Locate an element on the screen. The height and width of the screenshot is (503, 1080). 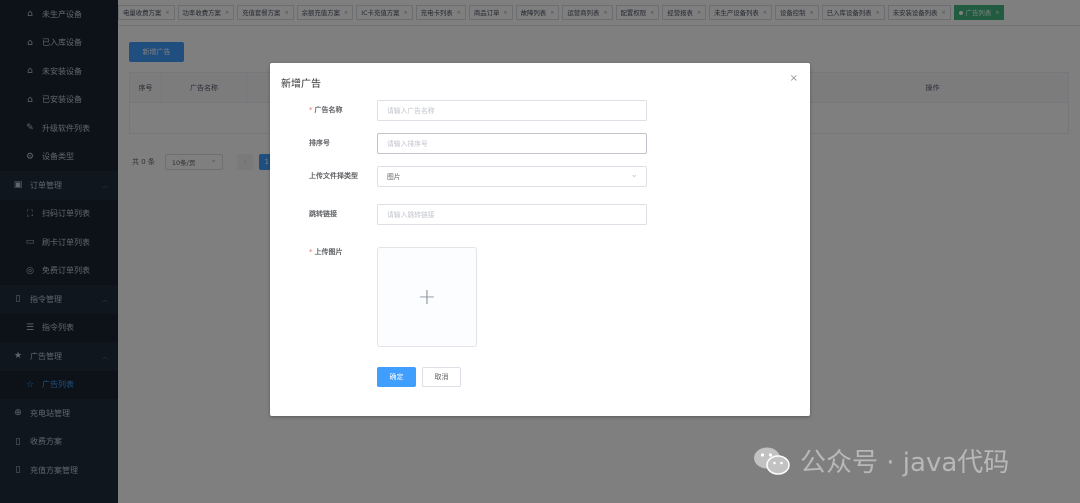
sort-label: 排序号 is located at coordinates (319, 143).